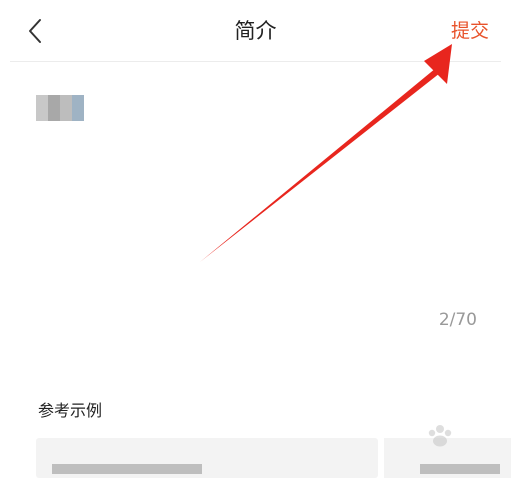 The width and height of the screenshot is (511, 478). What do you see at coordinates (70, 410) in the screenshot?
I see `example-section-title: 参考示例` at bounding box center [70, 410].